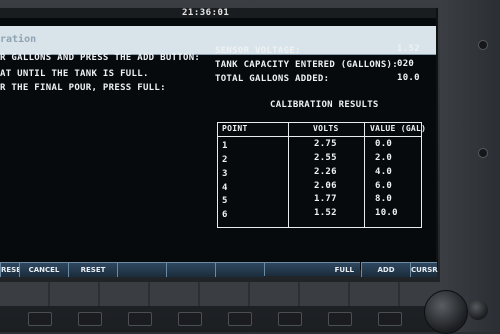  What do you see at coordinates (272, 79) in the screenshot?
I see `total-gallons-label: TOTAL GALLONS ADDED:` at bounding box center [272, 79].